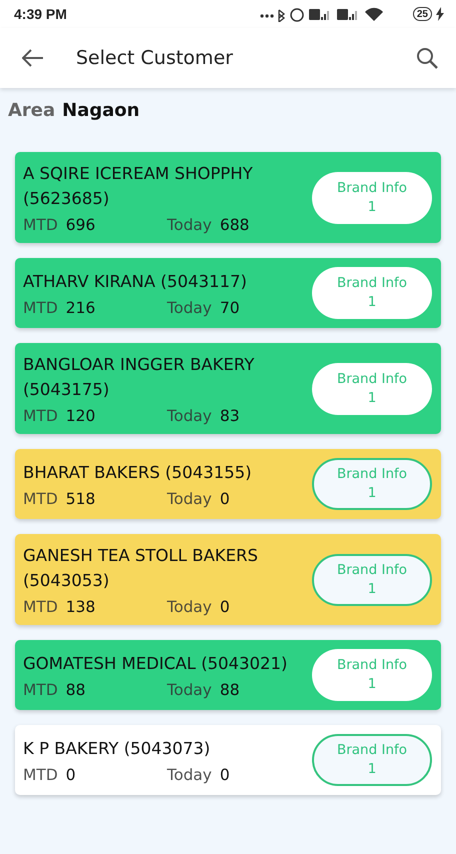  Describe the element at coordinates (76, 690) in the screenshot. I see `mtd-value: 88` at that location.